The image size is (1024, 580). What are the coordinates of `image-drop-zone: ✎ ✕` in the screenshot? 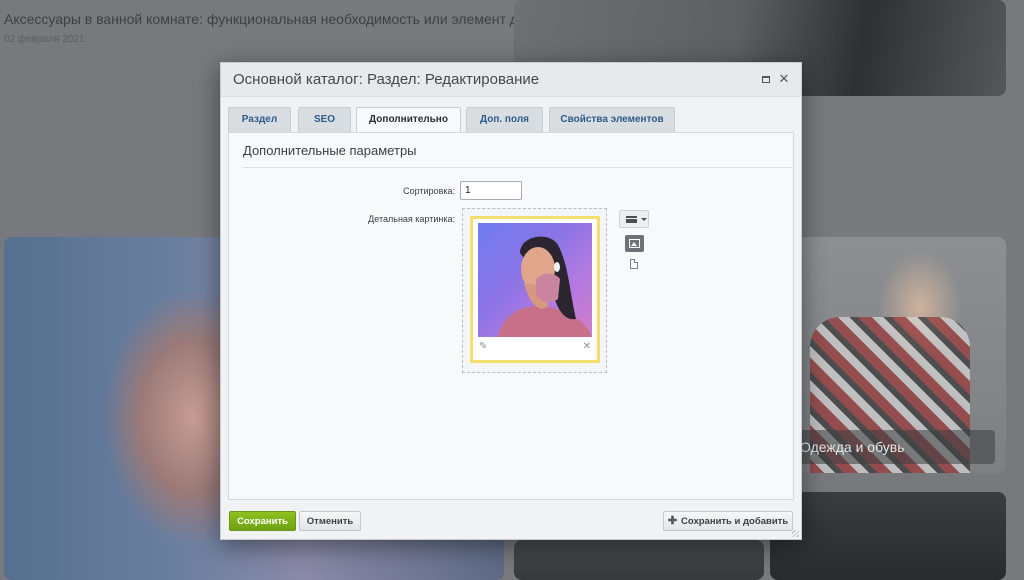 It's located at (534, 290).